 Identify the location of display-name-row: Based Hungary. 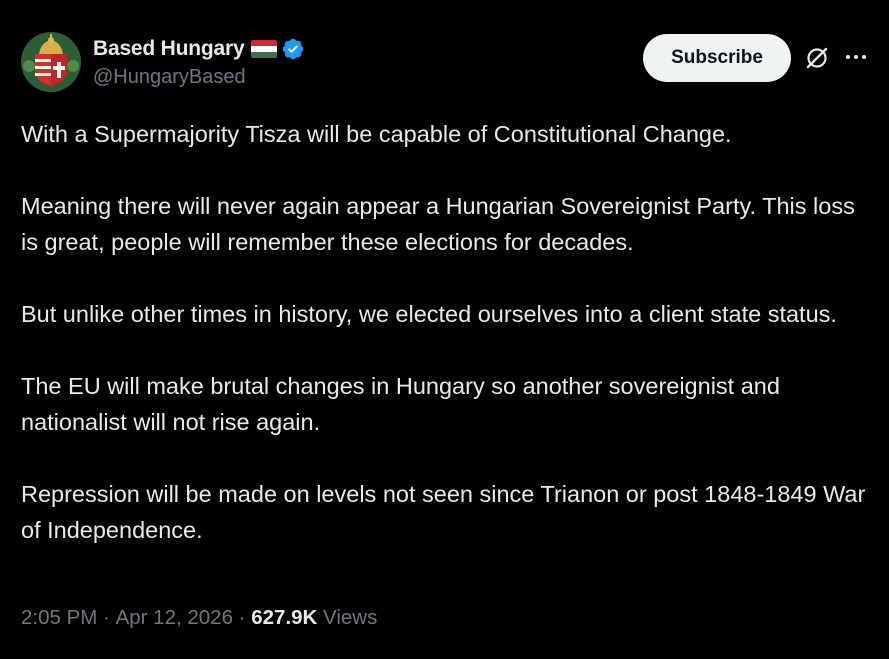
(199, 49).